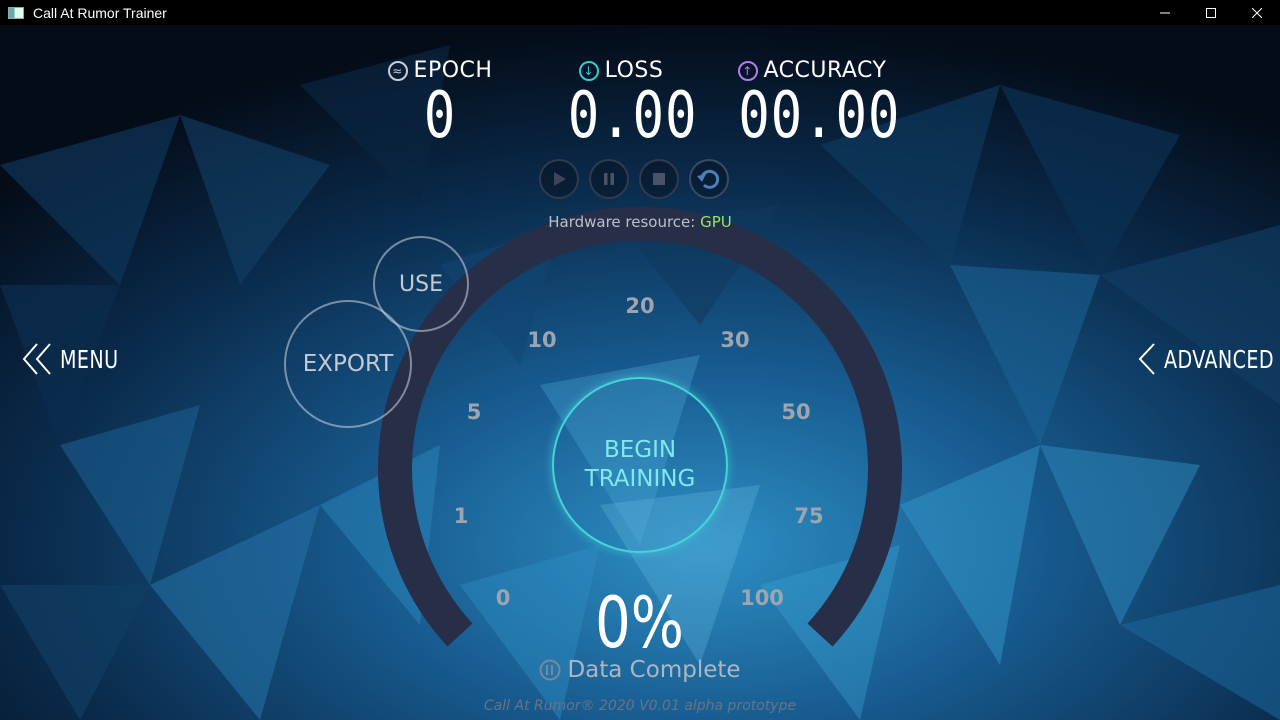  What do you see at coordinates (1257, 12) in the screenshot?
I see `close-button` at bounding box center [1257, 12].